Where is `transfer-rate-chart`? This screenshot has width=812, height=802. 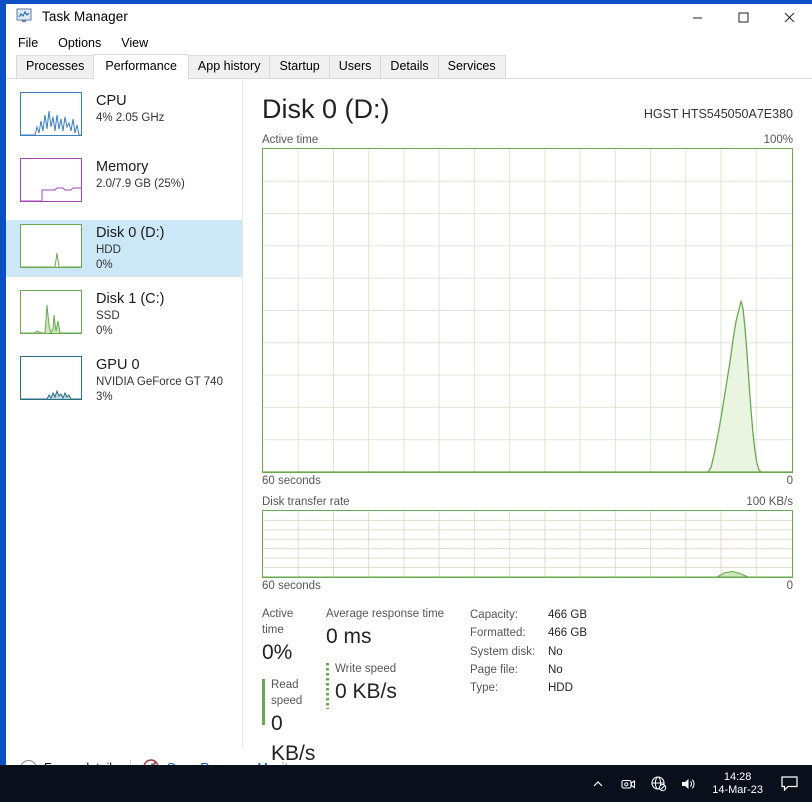 transfer-rate-chart is located at coordinates (527, 544).